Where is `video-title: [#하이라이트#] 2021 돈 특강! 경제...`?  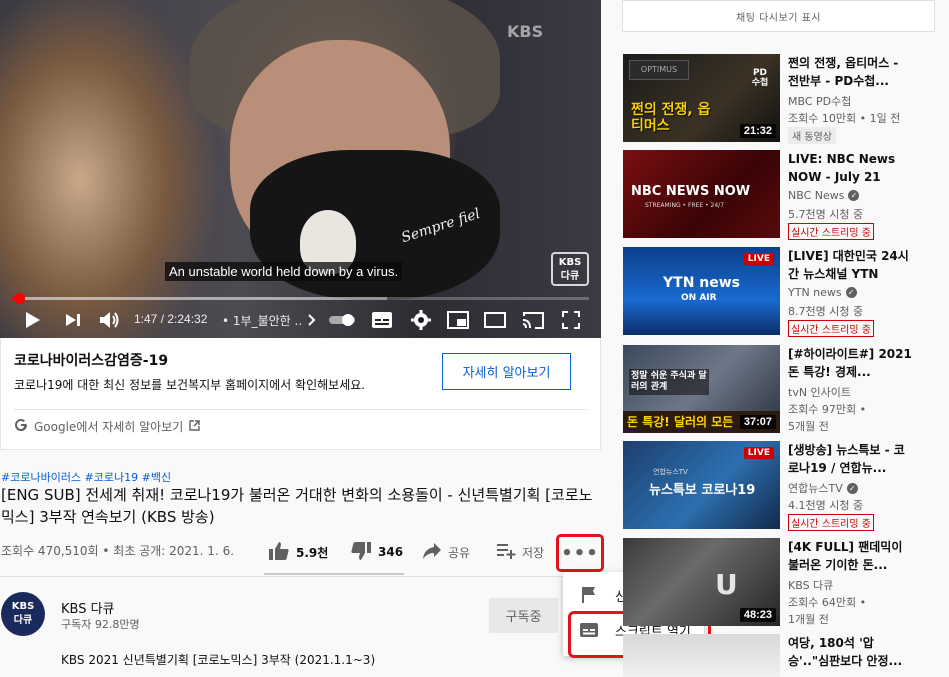
video-title: [#하이라이트#] 2021 돈 특강! 경제... is located at coordinates (850, 363).